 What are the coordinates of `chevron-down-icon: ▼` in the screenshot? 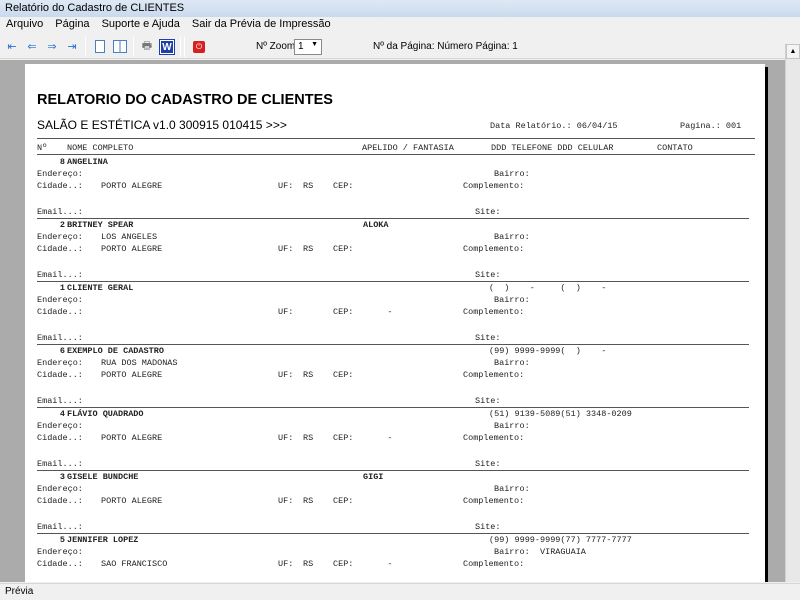 It's located at (314, 44).